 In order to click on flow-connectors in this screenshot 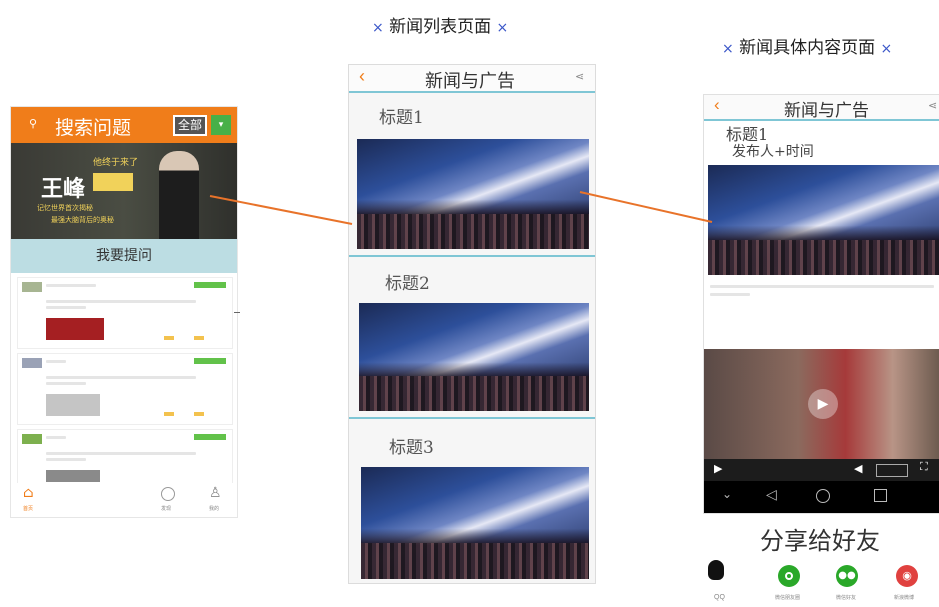, I will do `click(461, 208)`.